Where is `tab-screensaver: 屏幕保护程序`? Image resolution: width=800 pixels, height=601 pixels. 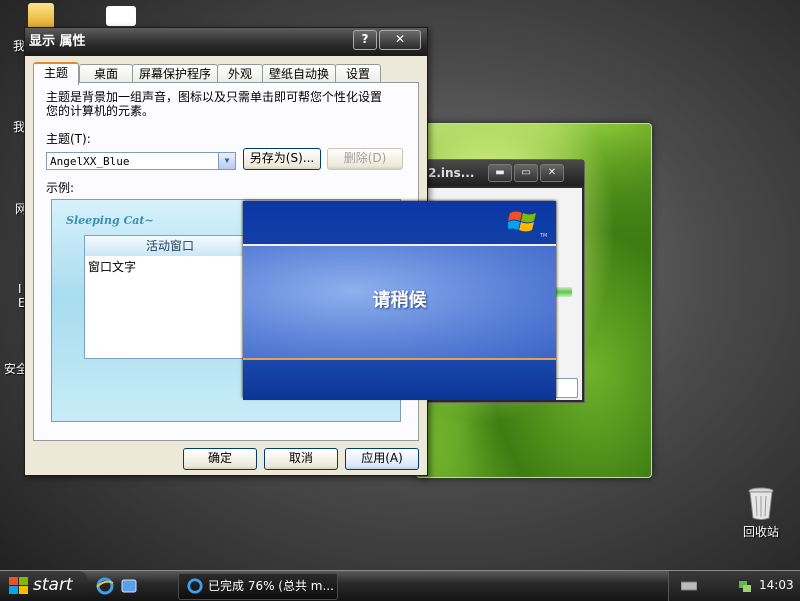
tab-screensaver: 屏幕保护程序 is located at coordinates (175, 73).